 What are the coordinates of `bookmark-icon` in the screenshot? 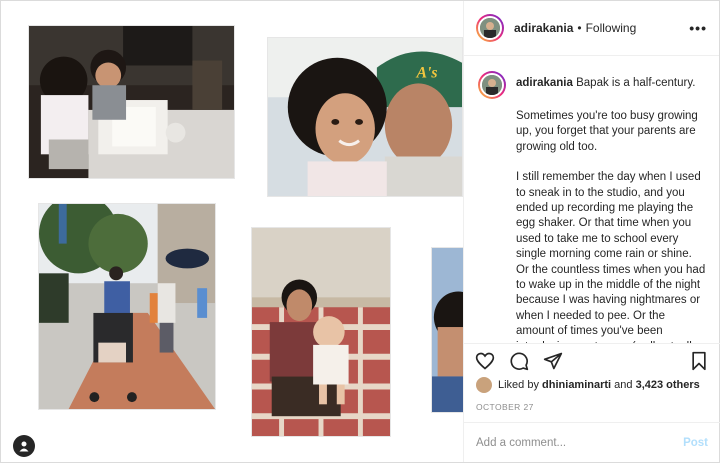 It's located at (699, 361).